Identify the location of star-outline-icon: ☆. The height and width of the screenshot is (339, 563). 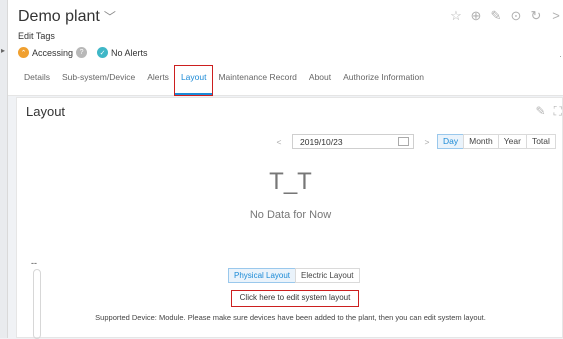
(456, 16).